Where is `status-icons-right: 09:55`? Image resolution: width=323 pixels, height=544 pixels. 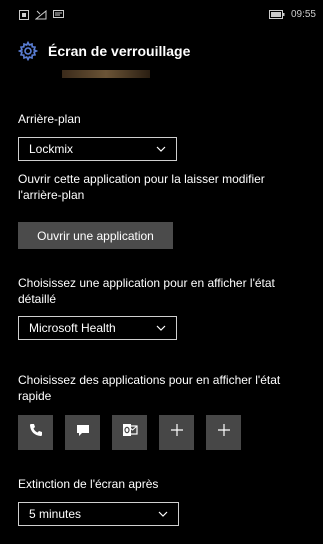 status-icons-right: 09:55 is located at coordinates (292, 14).